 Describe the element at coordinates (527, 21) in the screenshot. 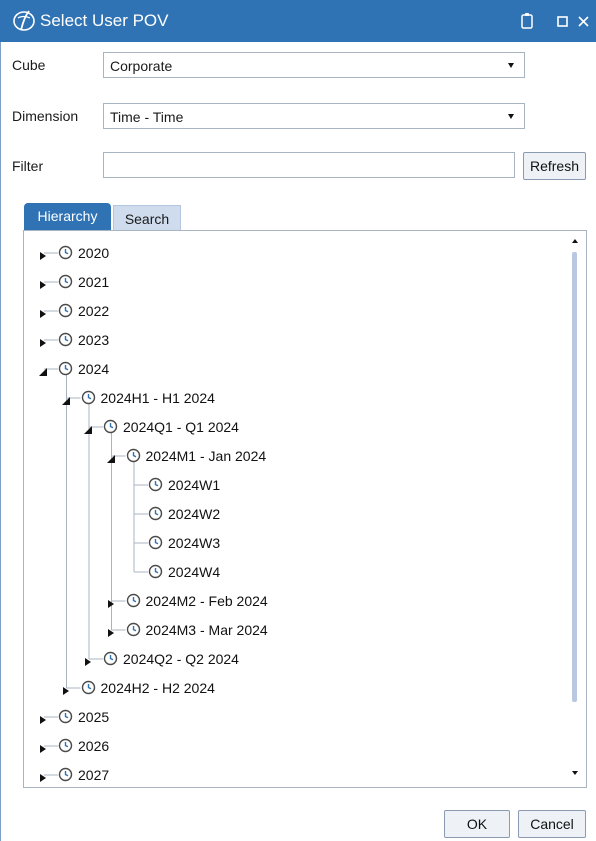

I see `clipboard-icon` at that location.